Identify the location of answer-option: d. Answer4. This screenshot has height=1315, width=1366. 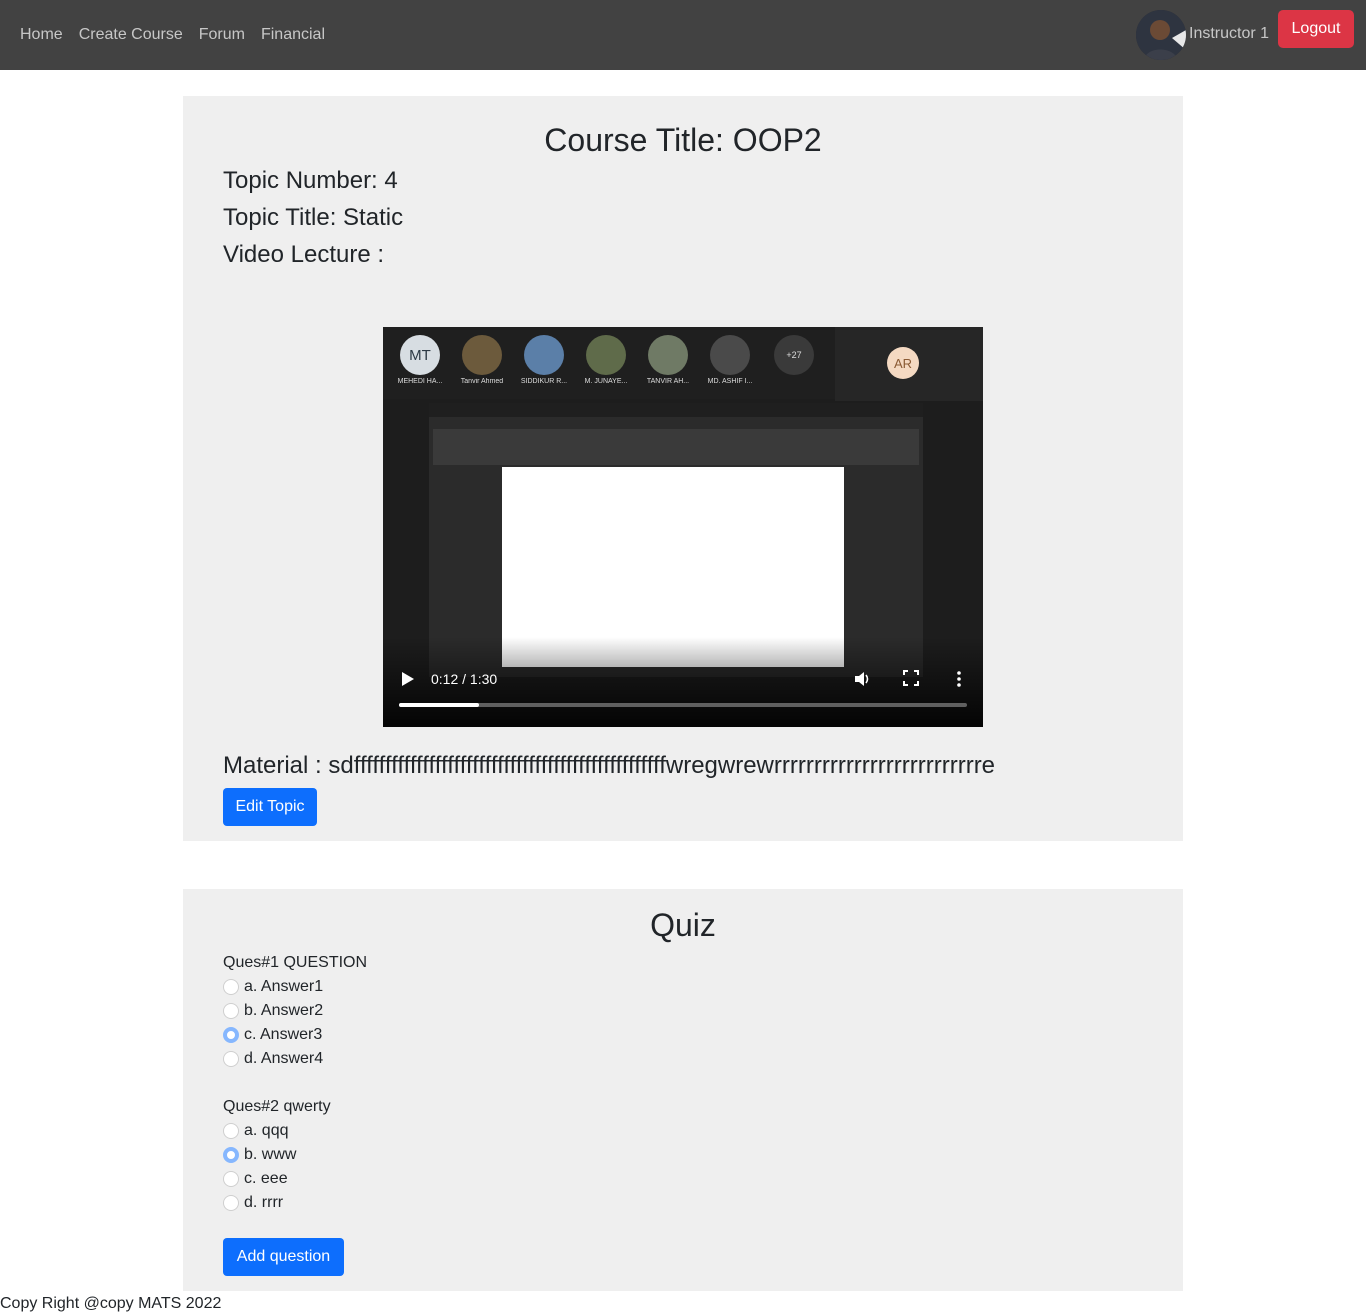
(295, 1059).